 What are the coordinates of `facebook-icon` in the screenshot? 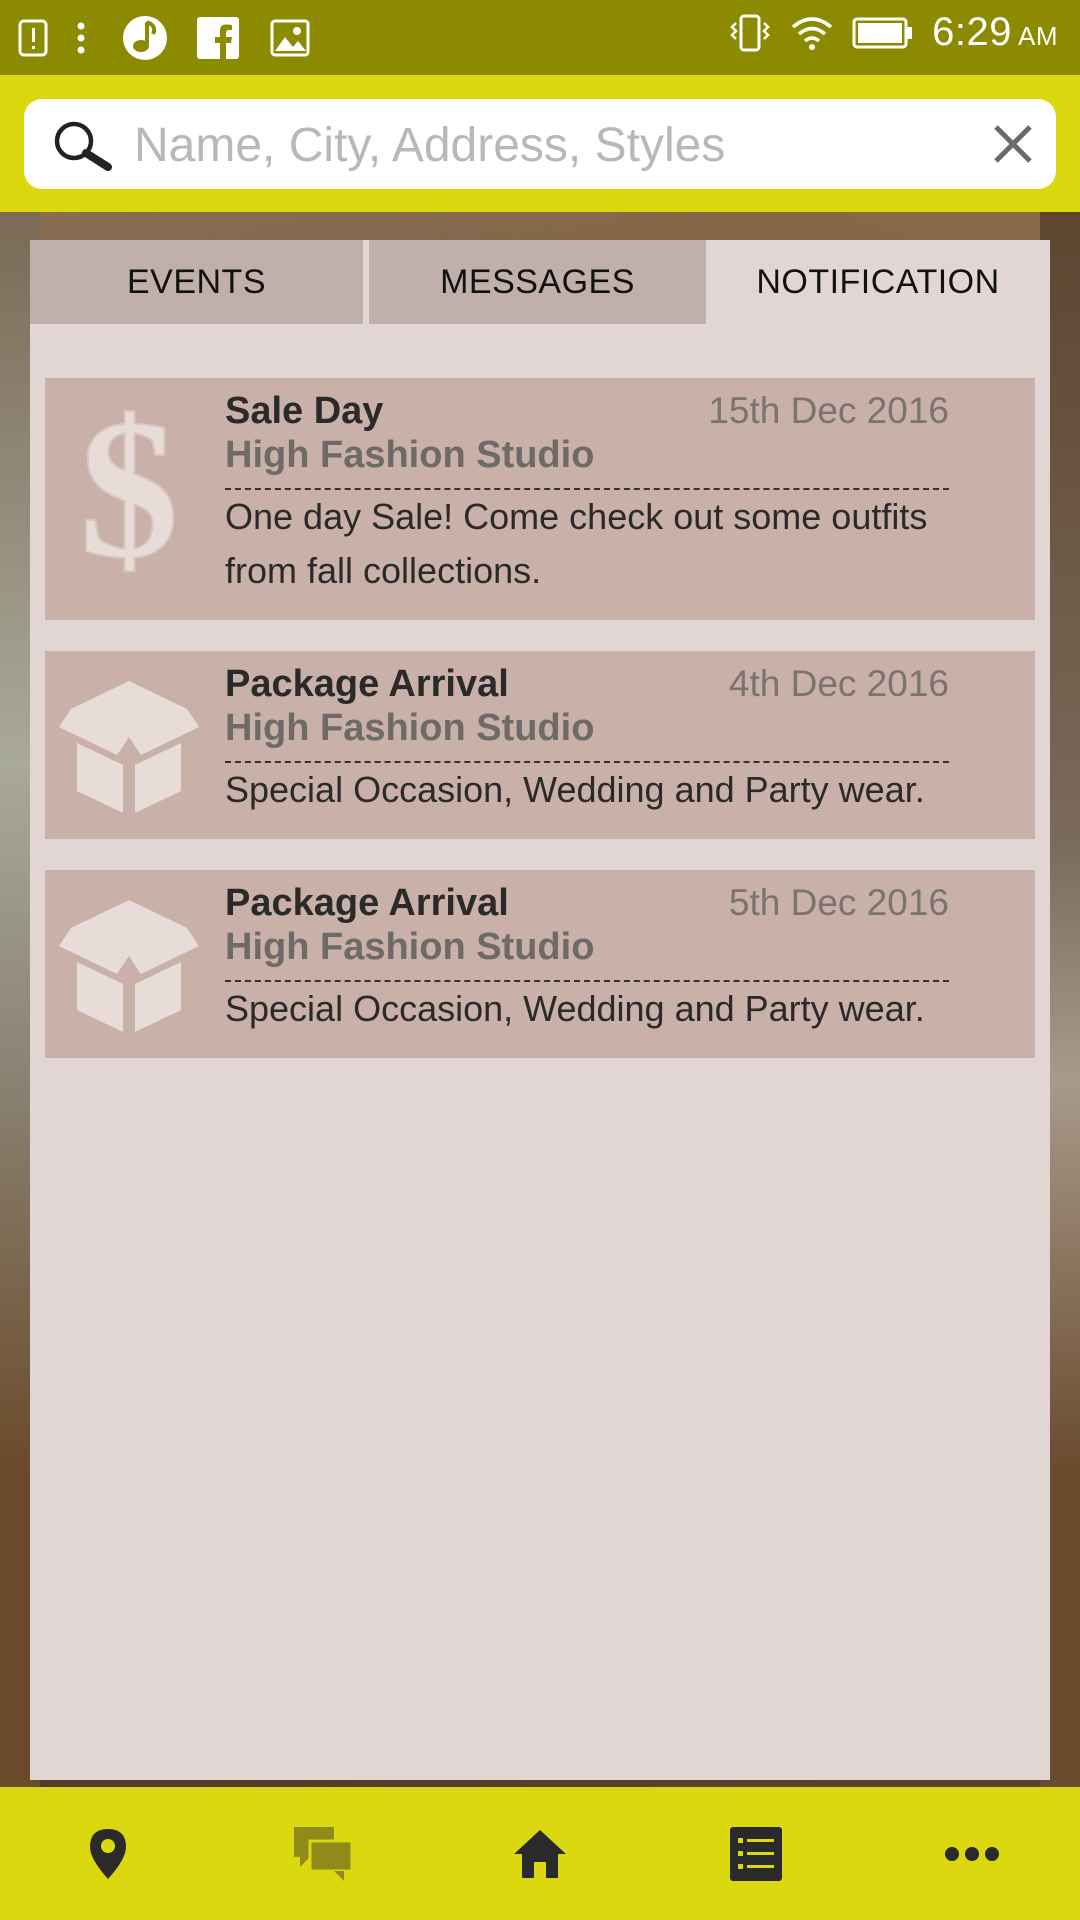 It's located at (218, 38).